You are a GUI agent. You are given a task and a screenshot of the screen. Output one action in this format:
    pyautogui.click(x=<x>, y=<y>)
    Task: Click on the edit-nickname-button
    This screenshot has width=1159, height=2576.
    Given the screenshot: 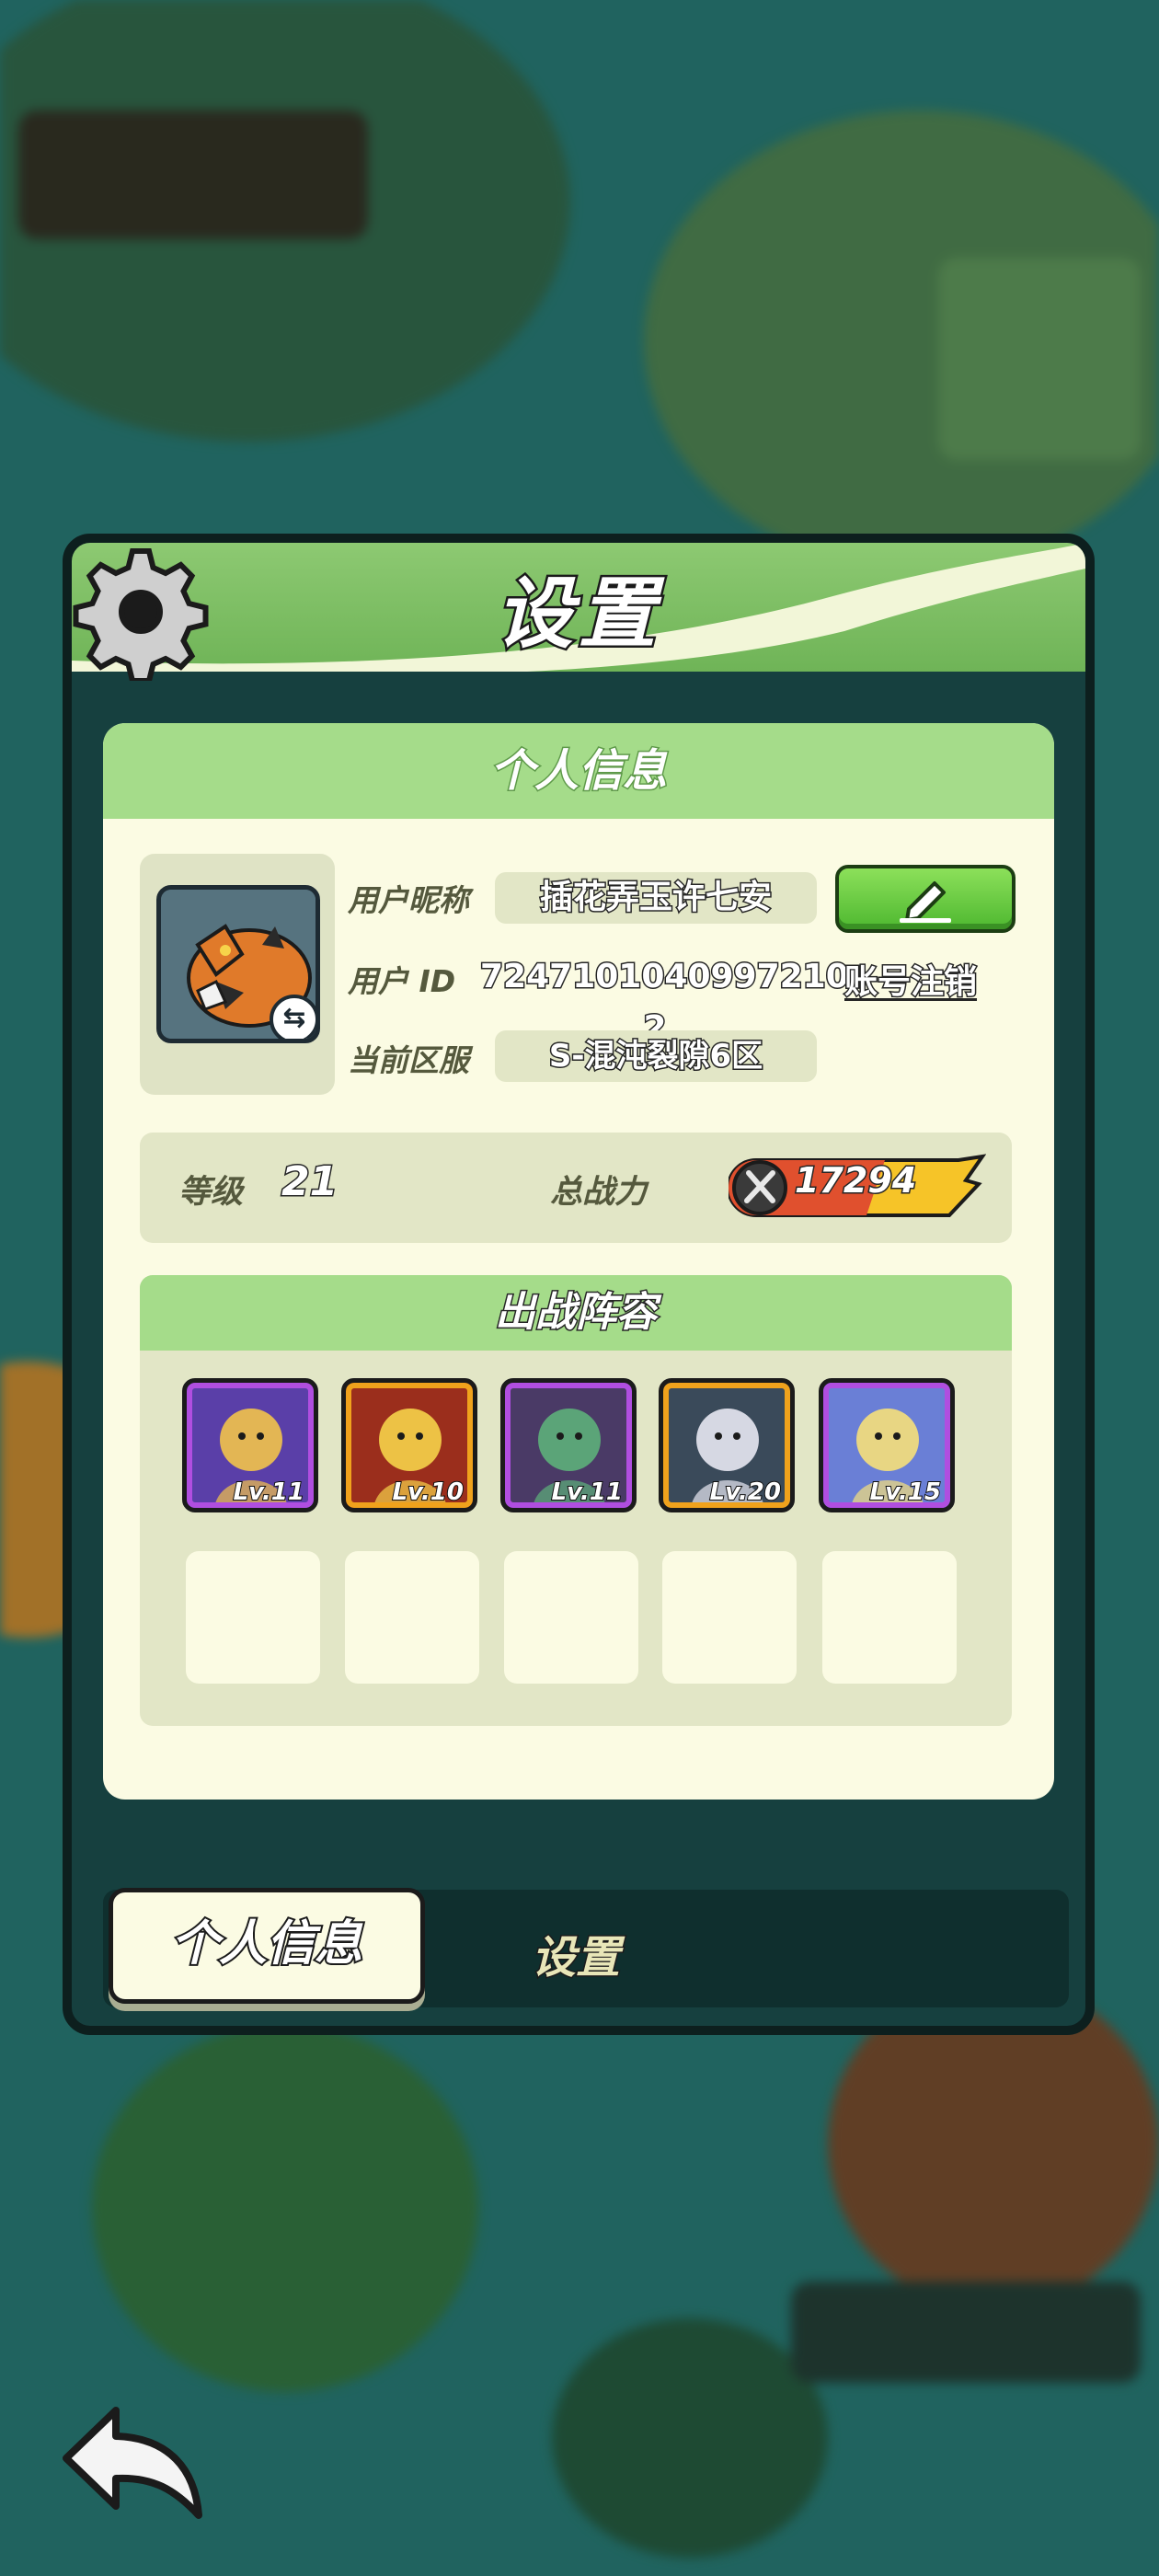 What is the action you would take?
    pyautogui.click(x=925, y=899)
    